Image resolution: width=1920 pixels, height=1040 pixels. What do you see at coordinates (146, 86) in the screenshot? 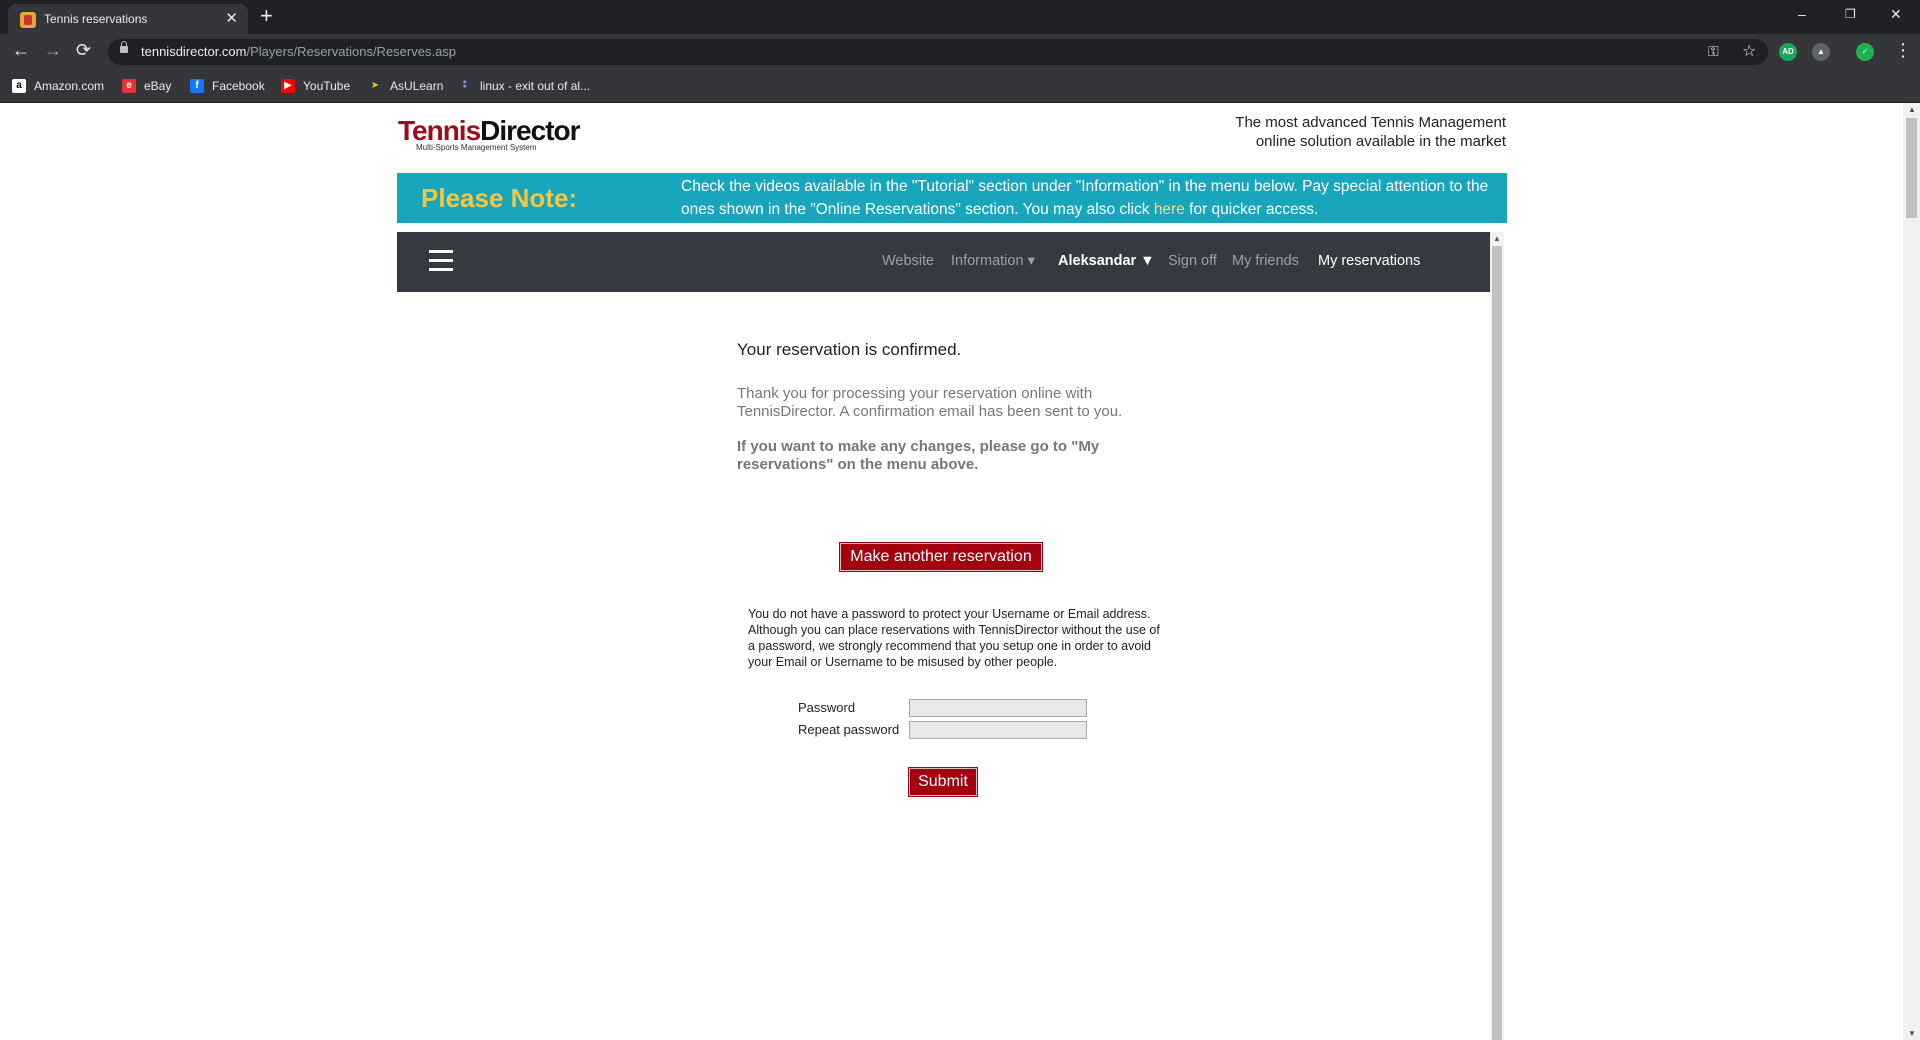
I see `bookmark-ebay: e eBay` at bounding box center [146, 86].